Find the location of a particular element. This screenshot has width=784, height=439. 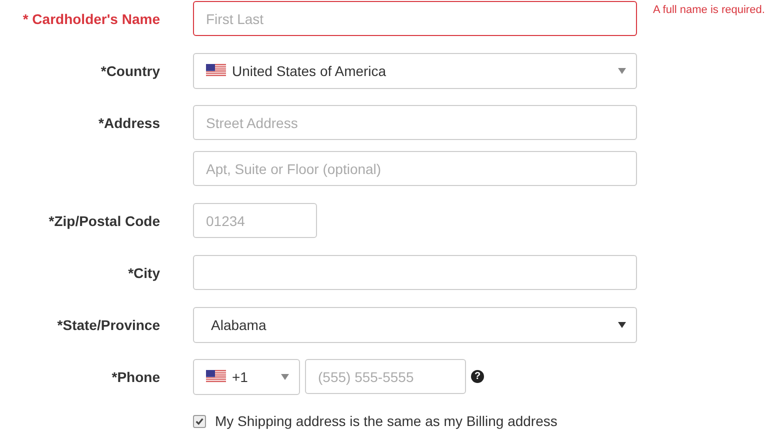

help-icon: ? is located at coordinates (477, 376).